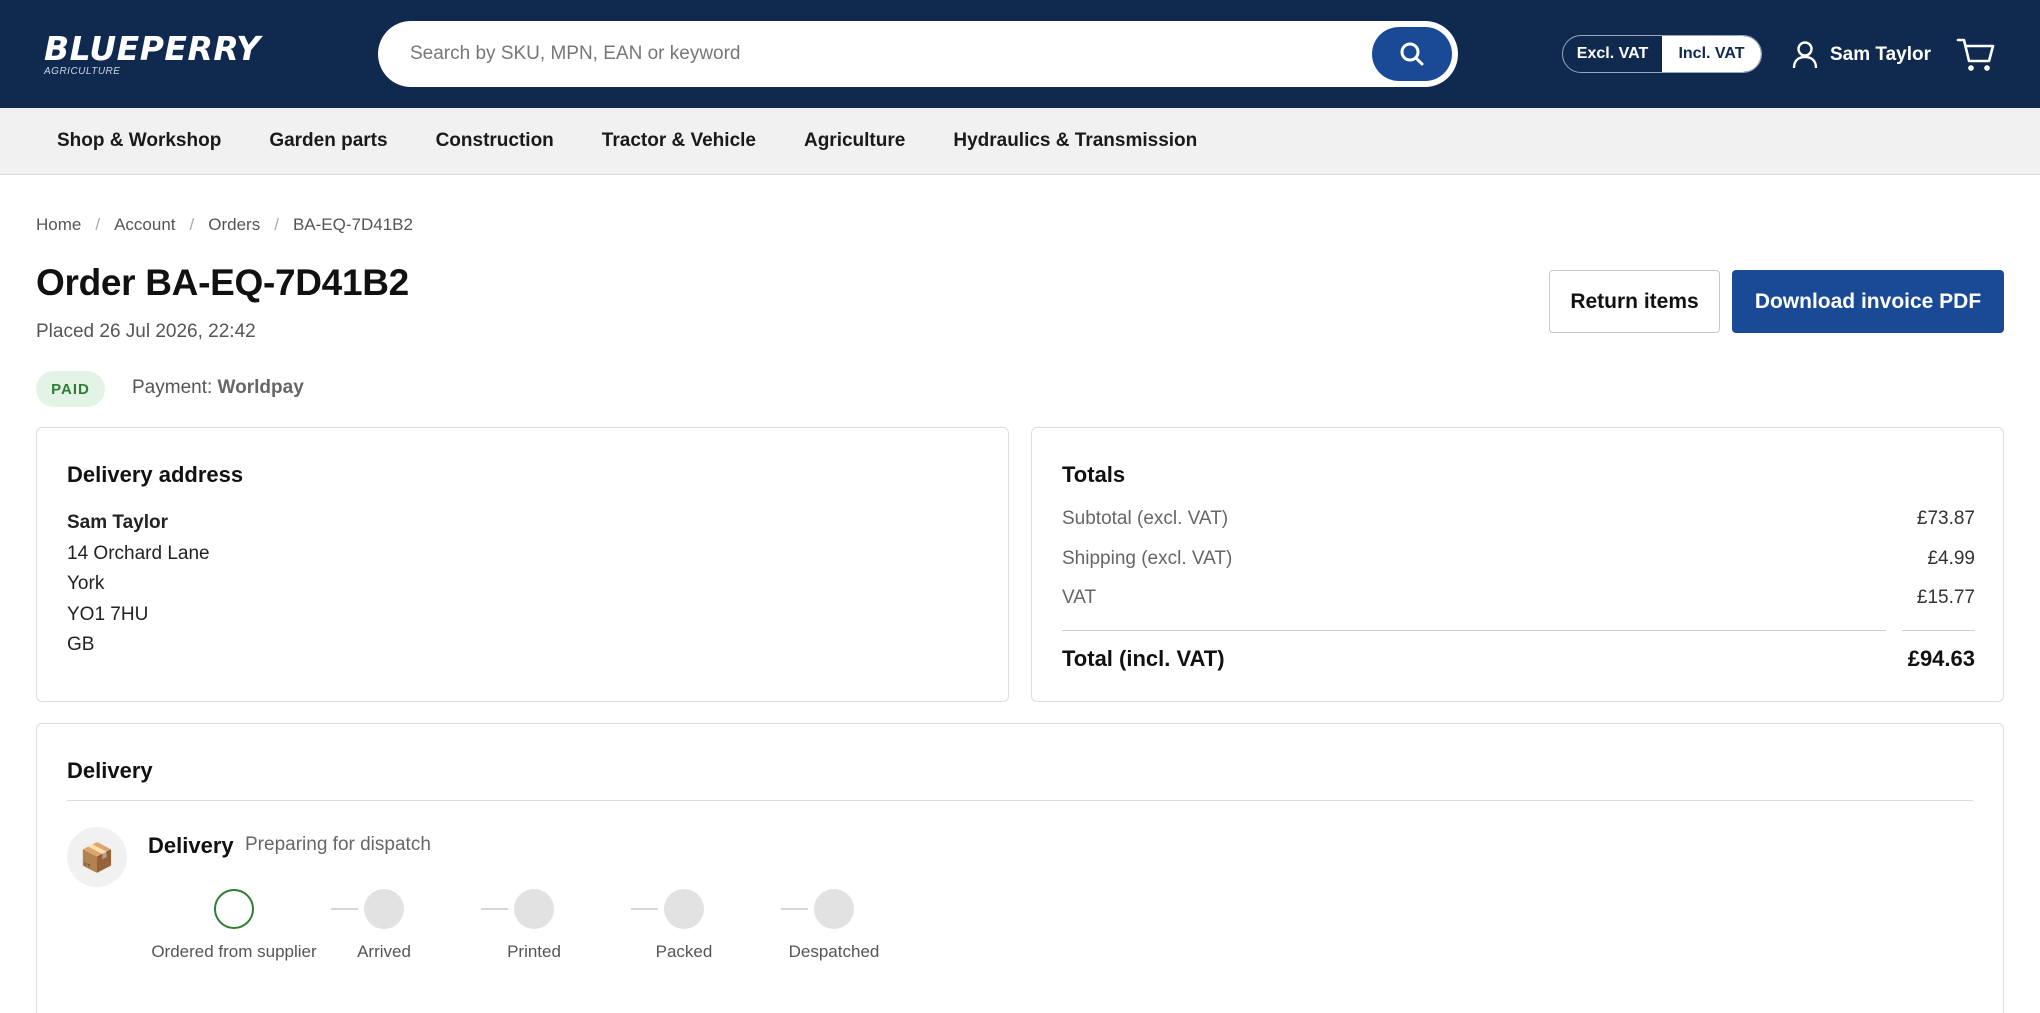 The width and height of the screenshot is (2040, 1013). Describe the element at coordinates (1518, 659) in the screenshot. I see `totals-row-total: Total (incl. VAT) £94.63` at that location.